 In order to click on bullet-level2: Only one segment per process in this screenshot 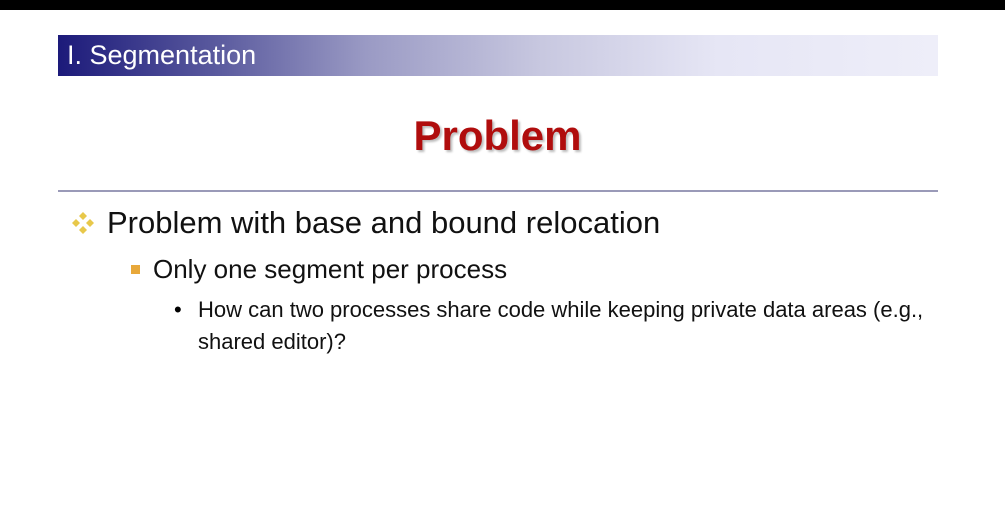, I will do `click(330, 269)`.